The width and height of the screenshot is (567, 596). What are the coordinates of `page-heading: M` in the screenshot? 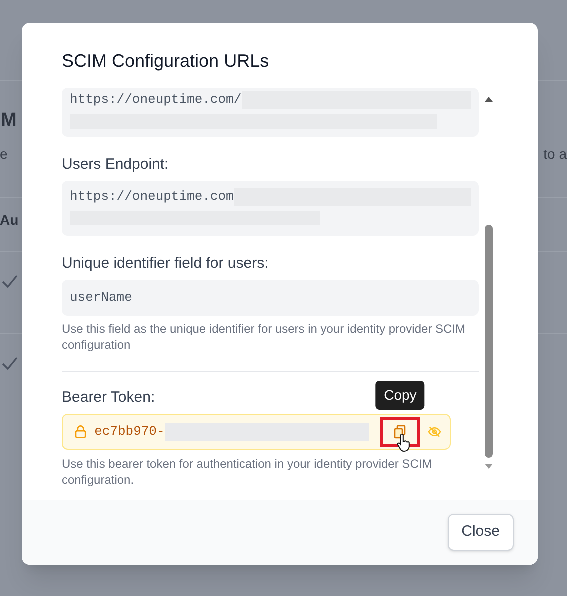 It's located at (9, 121).